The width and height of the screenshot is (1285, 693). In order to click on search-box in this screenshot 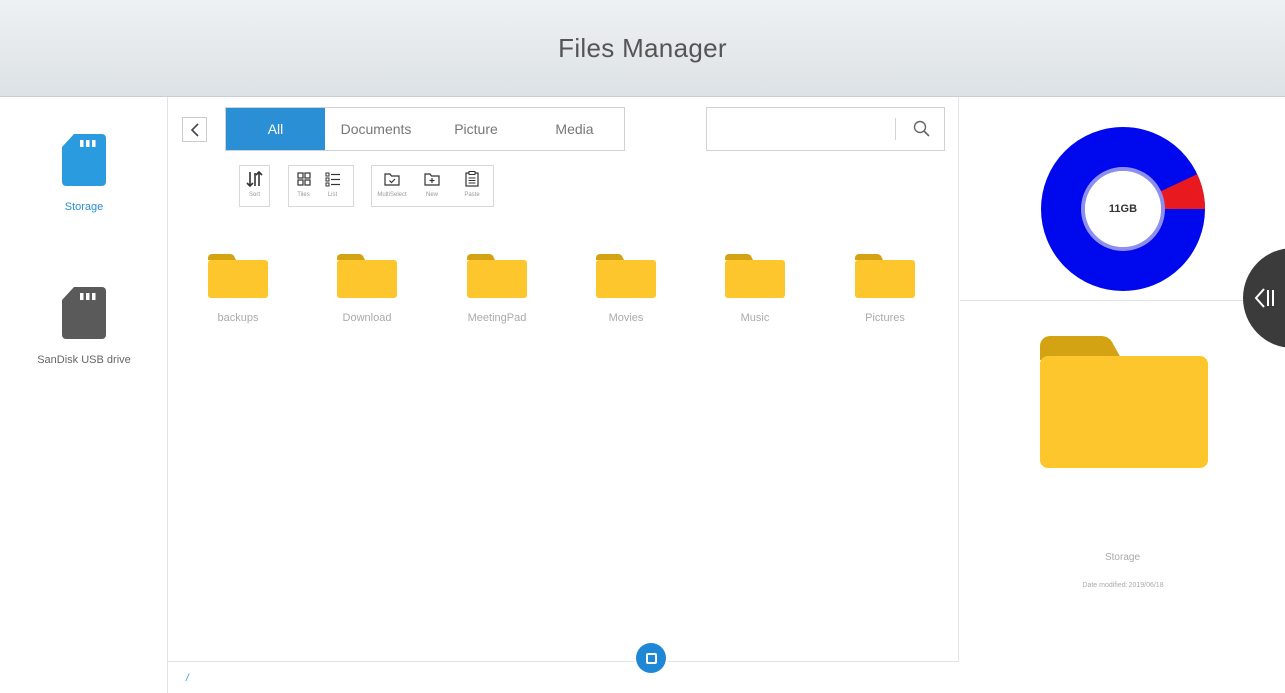, I will do `click(825, 129)`.